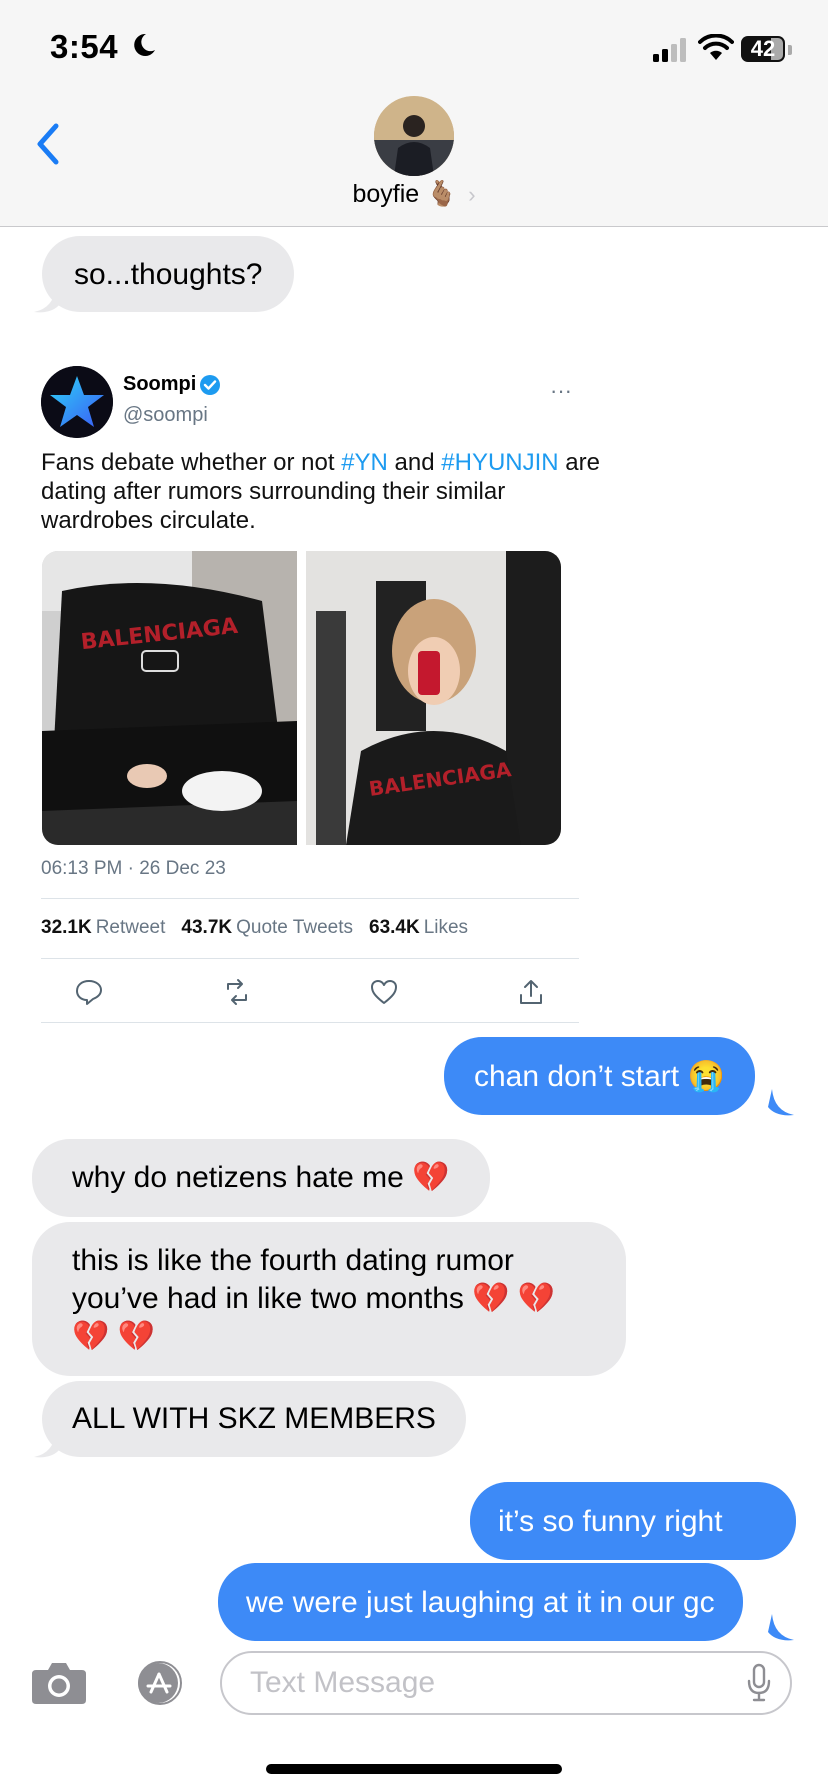 This screenshot has height=1792, width=828. I want to click on retweet-count: 32.1K, so click(66, 927).